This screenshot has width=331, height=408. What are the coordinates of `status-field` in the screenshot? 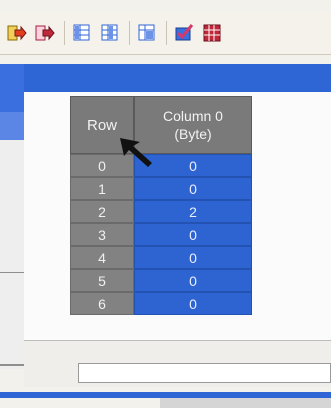 It's located at (204, 373).